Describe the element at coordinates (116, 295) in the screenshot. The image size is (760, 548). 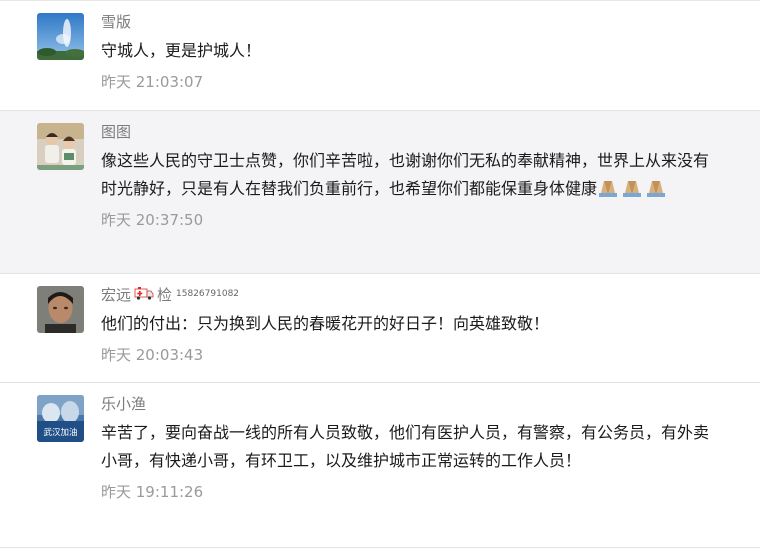
I see `nickname-text-part1: 宏远` at that location.